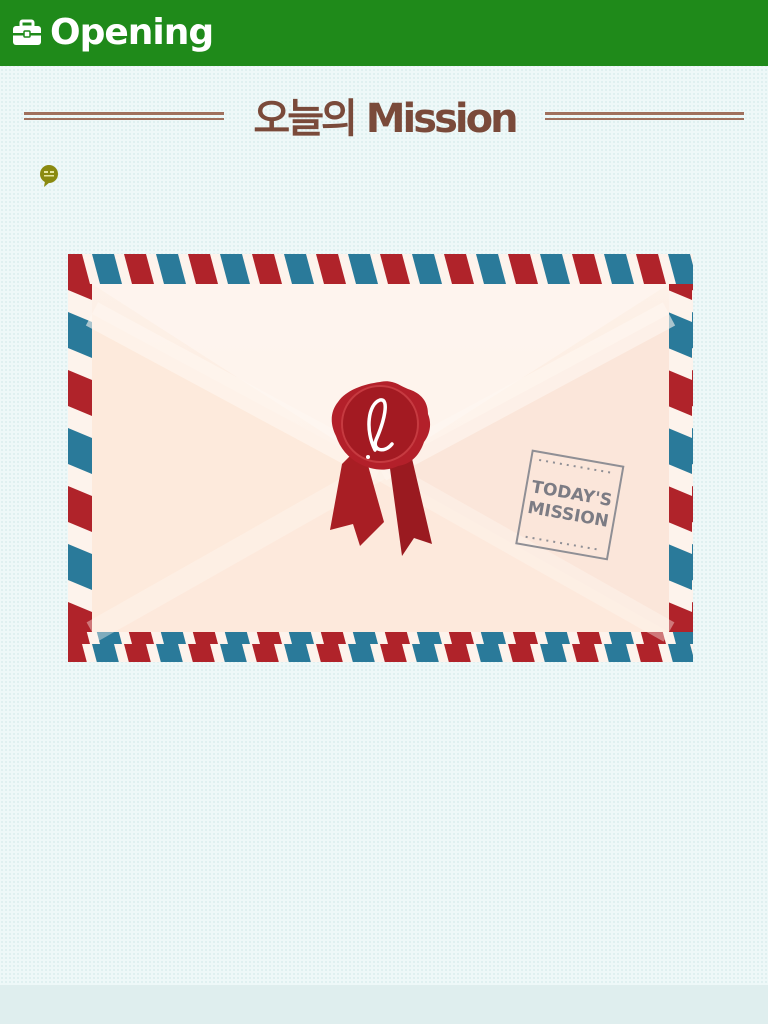  What do you see at coordinates (385, 119) in the screenshot?
I see `section-title: 오늘의 Mission` at bounding box center [385, 119].